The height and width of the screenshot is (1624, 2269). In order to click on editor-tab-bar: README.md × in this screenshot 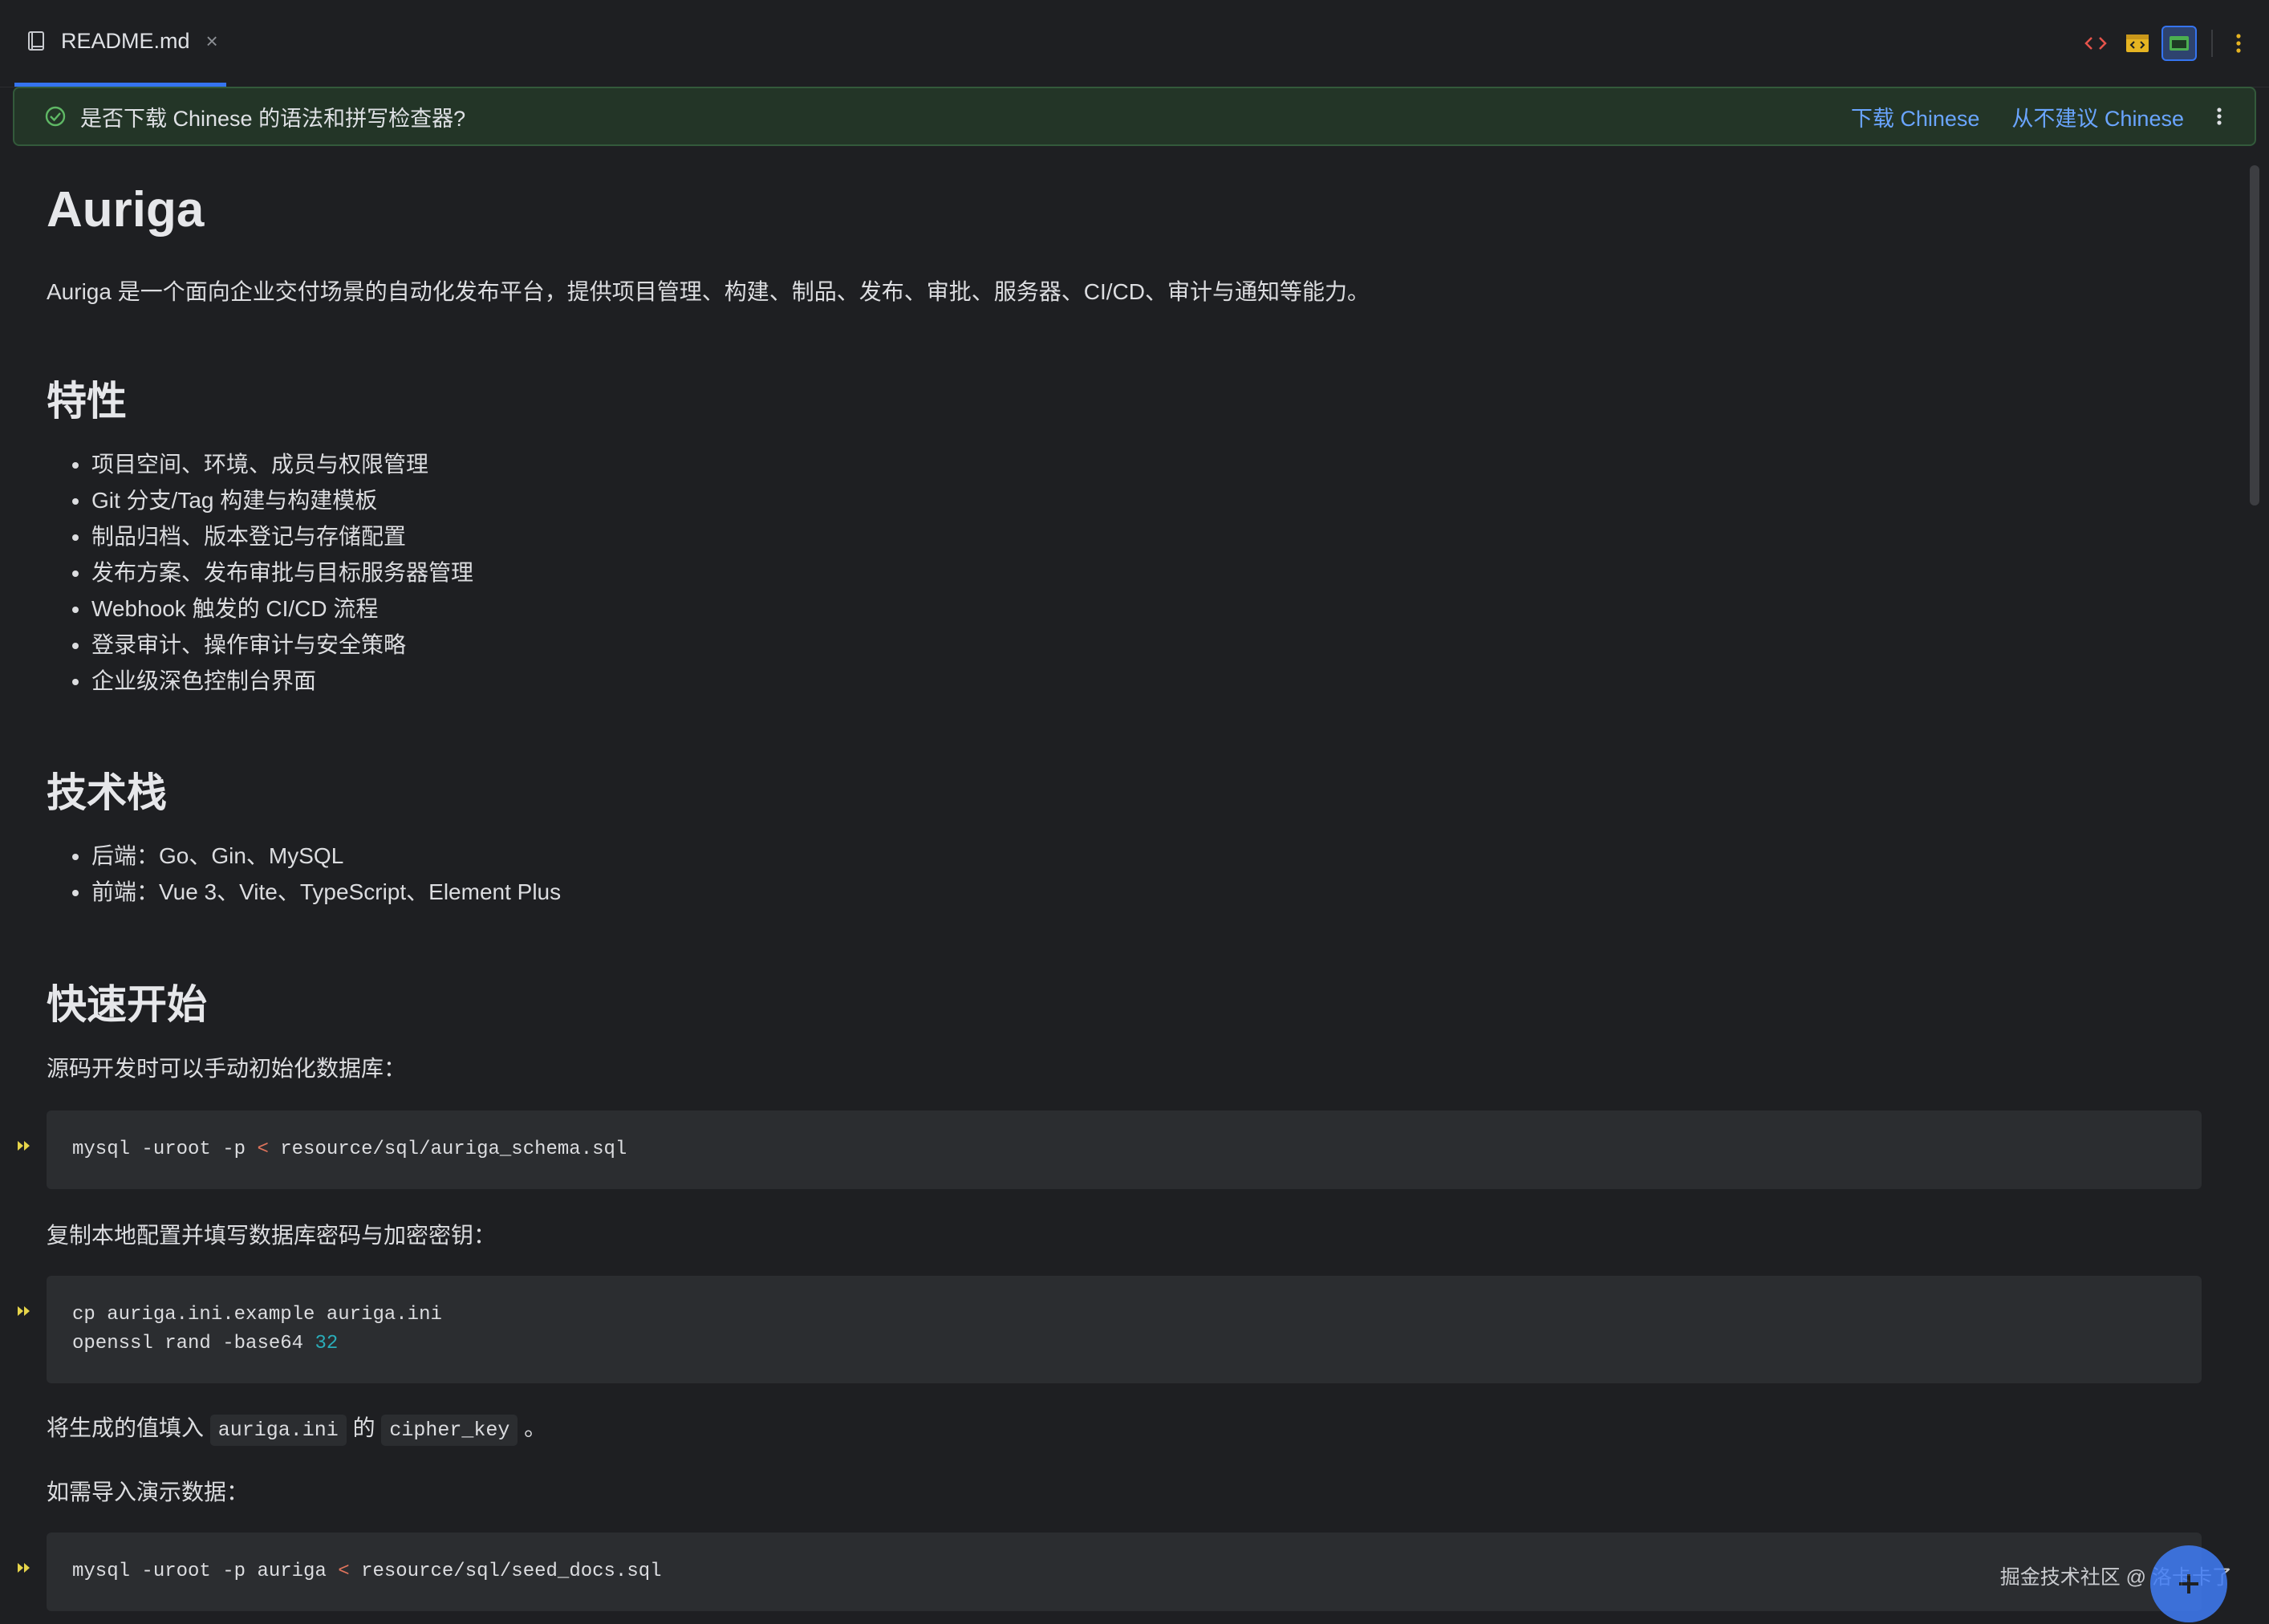, I will do `click(1135, 43)`.